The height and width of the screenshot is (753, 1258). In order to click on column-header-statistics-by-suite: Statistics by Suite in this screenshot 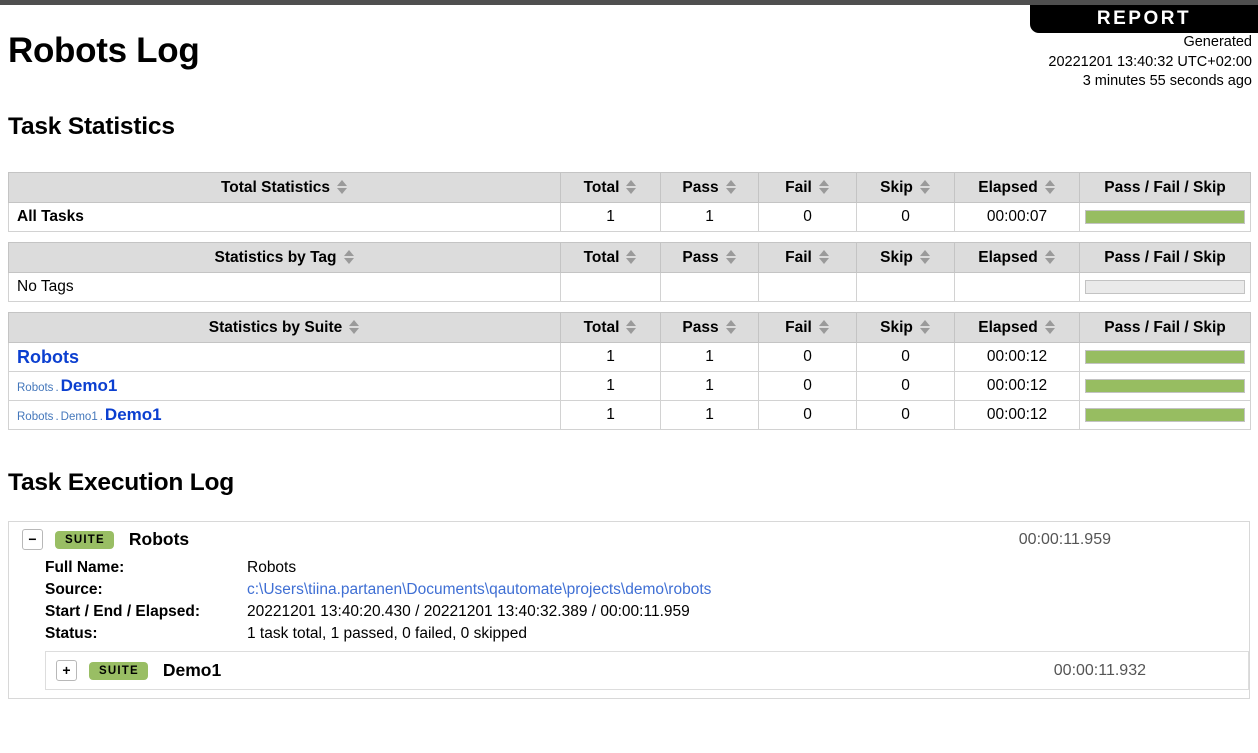, I will do `click(284, 327)`.